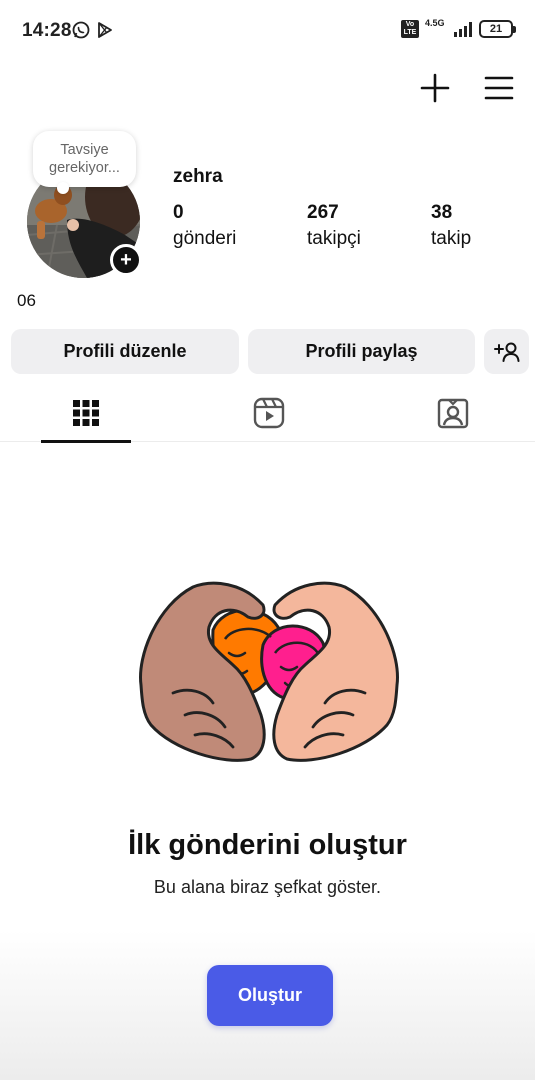  What do you see at coordinates (125, 351) in the screenshot?
I see `edit-profile-button: Profili düzenle` at bounding box center [125, 351].